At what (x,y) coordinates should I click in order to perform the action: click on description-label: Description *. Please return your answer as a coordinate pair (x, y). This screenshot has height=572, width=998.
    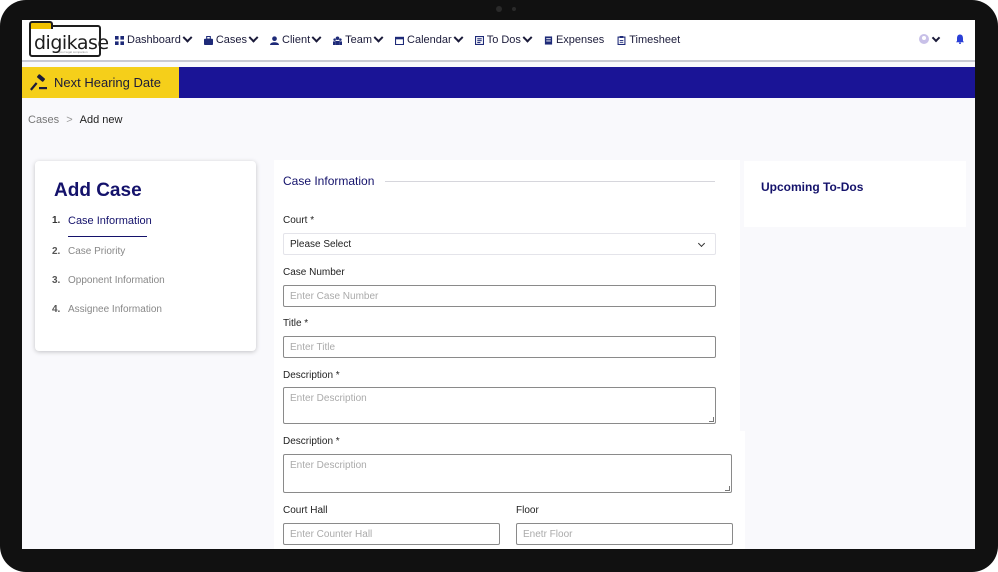
    Looking at the image, I should click on (311, 375).